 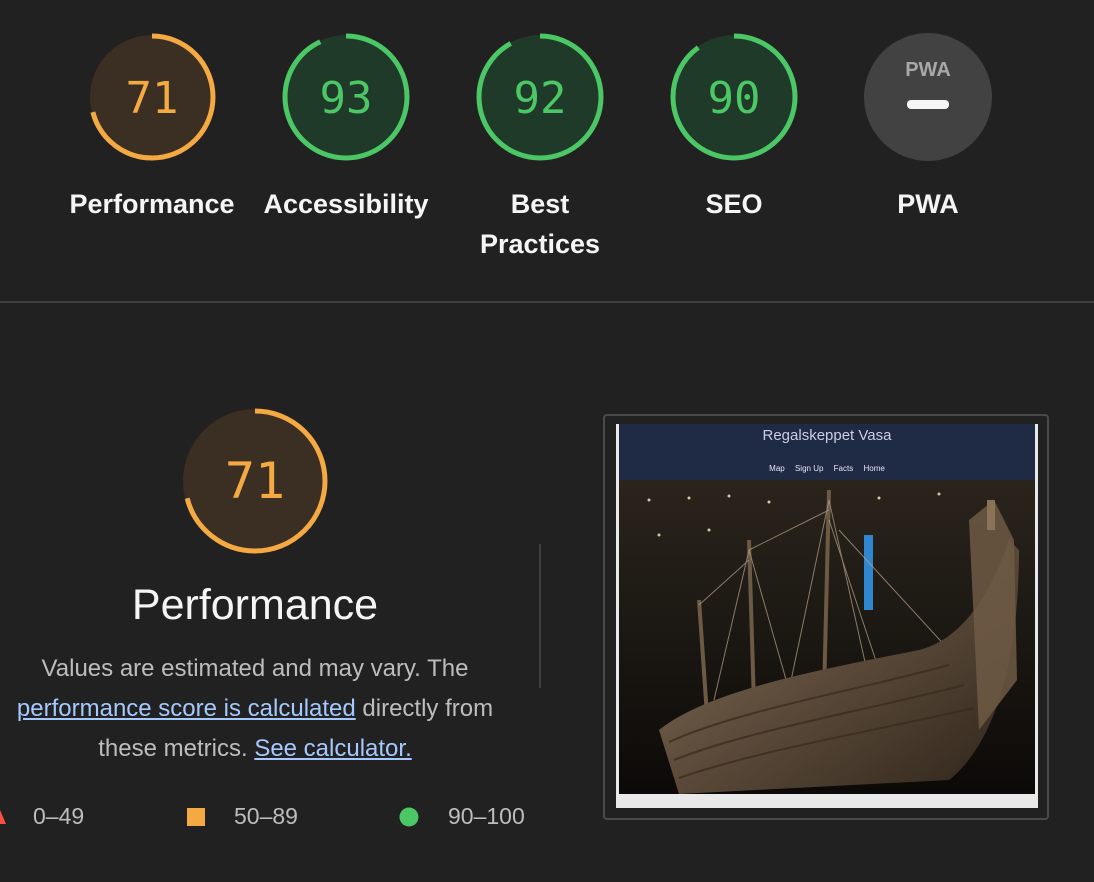 What do you see at coordinates (734, 204) in the screenshot?
I see `gauge-label: SEO` at bounding box center [734, 204].